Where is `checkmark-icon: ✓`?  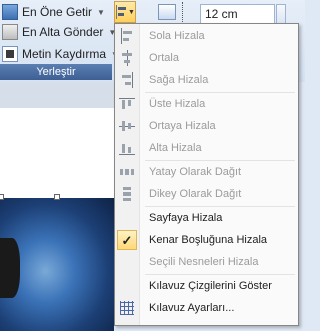 checkmark-icon: ✓ is located at coordinates (127, 240).